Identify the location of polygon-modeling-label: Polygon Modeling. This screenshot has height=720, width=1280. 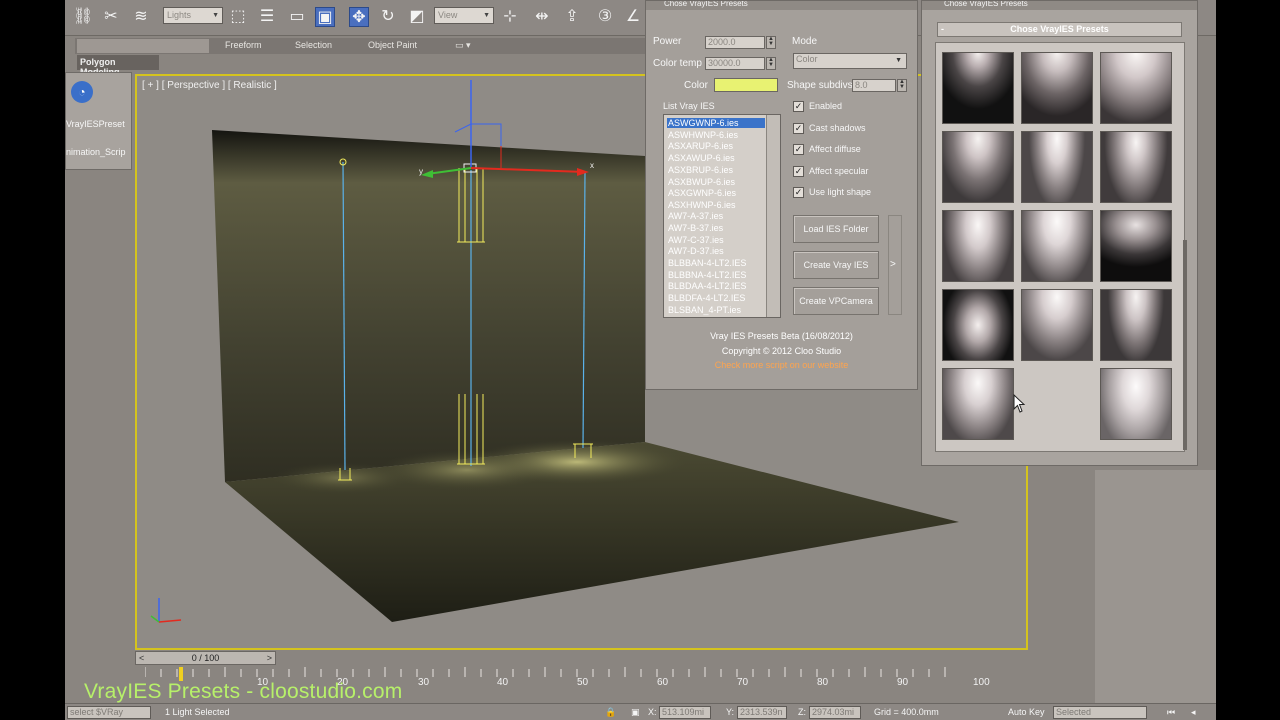
(118, 66).